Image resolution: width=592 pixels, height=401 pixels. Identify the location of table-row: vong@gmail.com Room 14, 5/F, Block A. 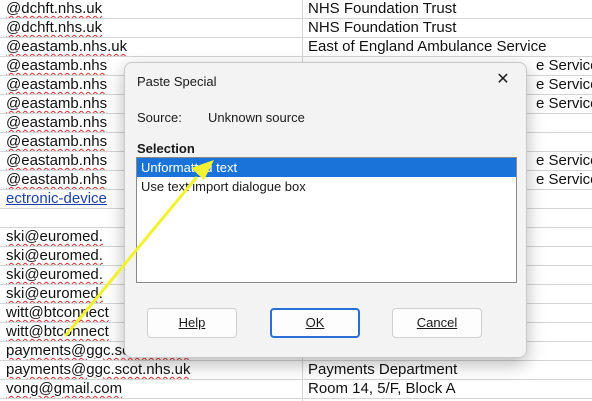
(296, 389).